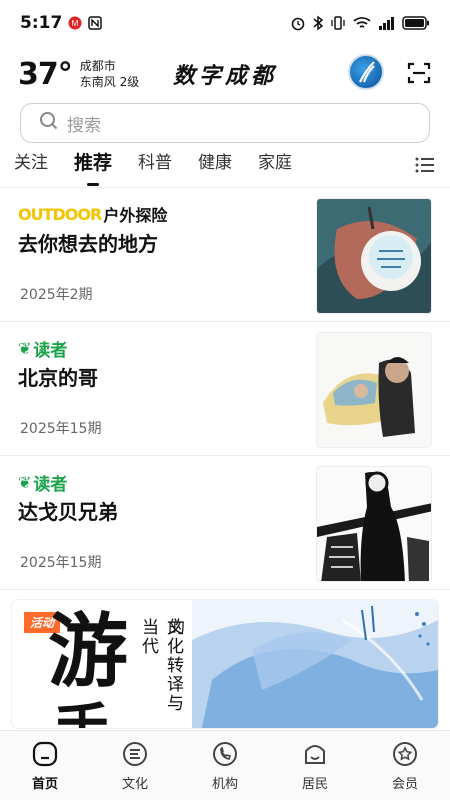  What do you see at coordinates (315, 664) in the screenshot?
I see `banner-artwork` at bounding box center [315, 664].